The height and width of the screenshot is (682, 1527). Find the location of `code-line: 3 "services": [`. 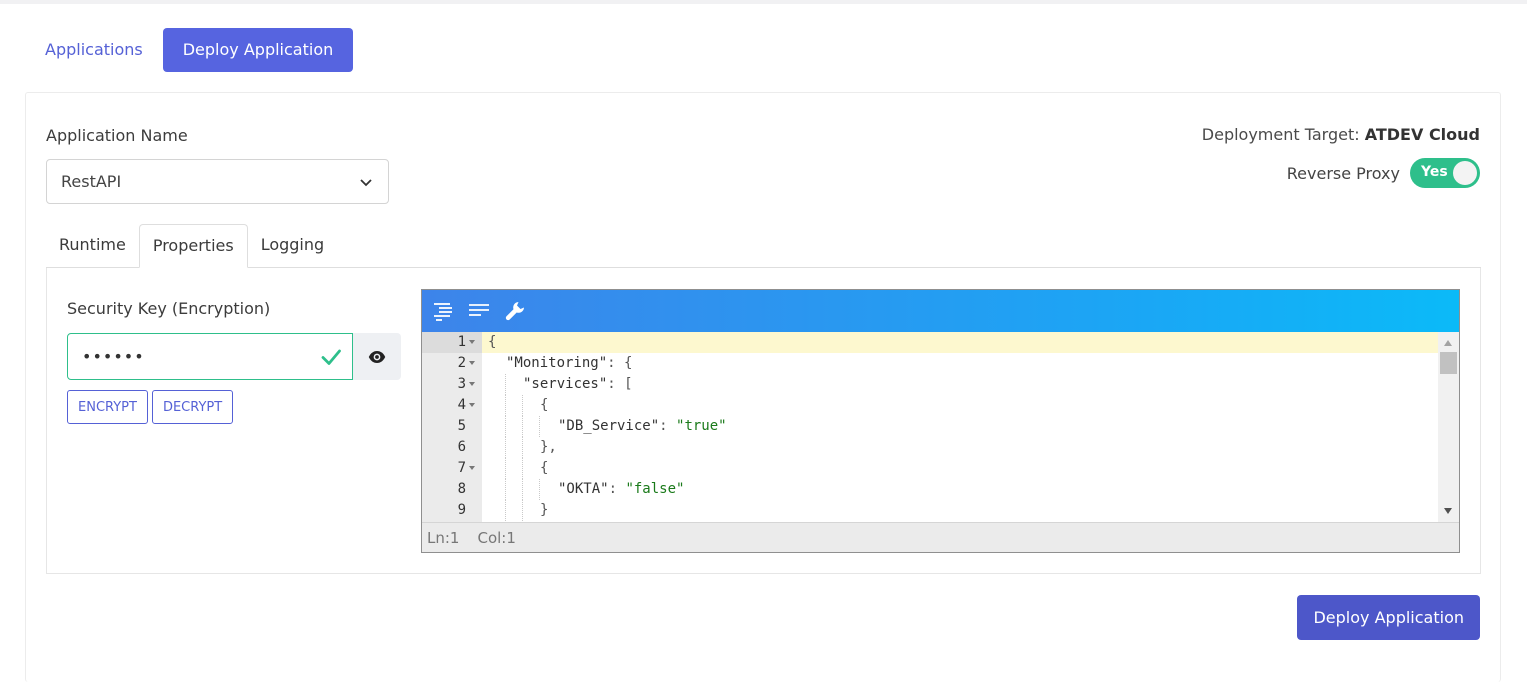

code-line: 3 "services": [ is located at coordinates (930, 384).